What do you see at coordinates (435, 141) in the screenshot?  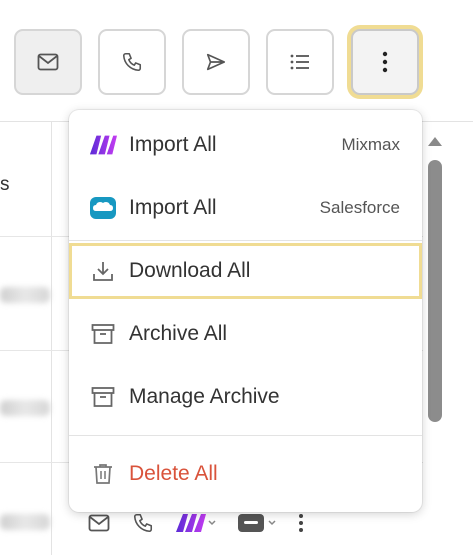 I see `scroll-up-arrow` at bounding box center [435, 141].